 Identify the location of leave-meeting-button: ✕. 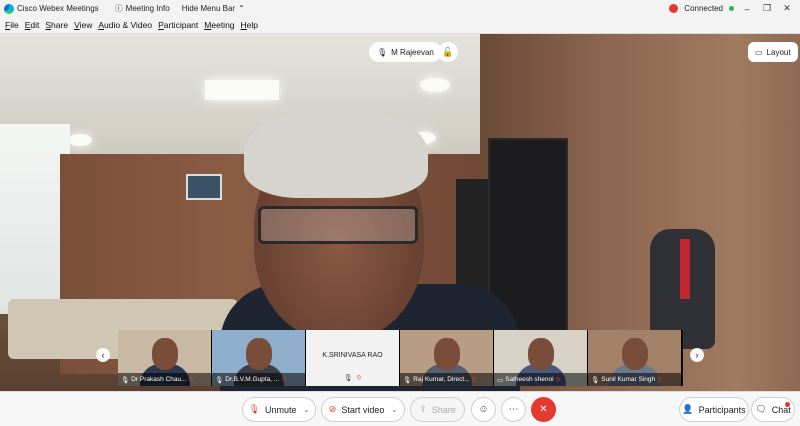
(543, 409).